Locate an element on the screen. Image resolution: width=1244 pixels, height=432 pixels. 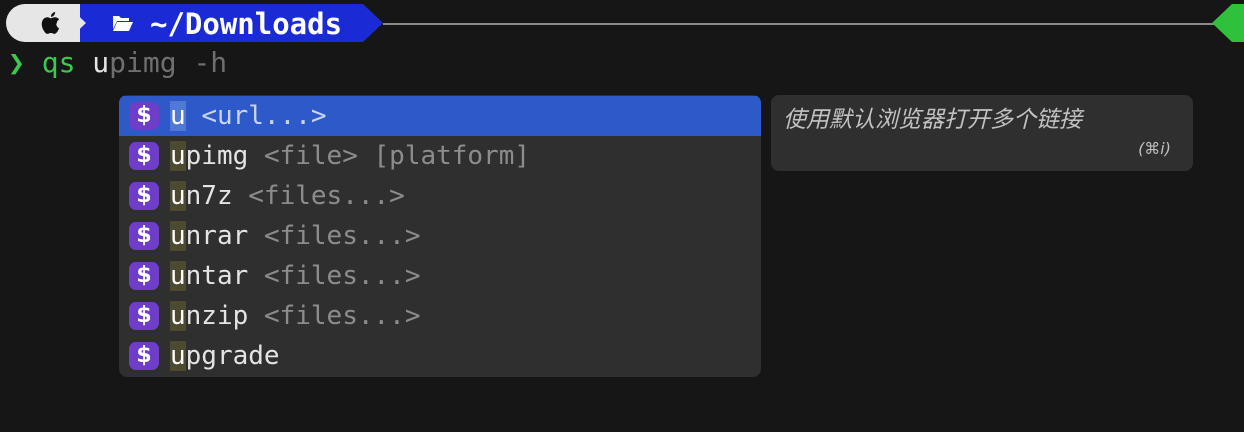
completion-item: $ unrar <files...> is located at coordinates (440, 236).